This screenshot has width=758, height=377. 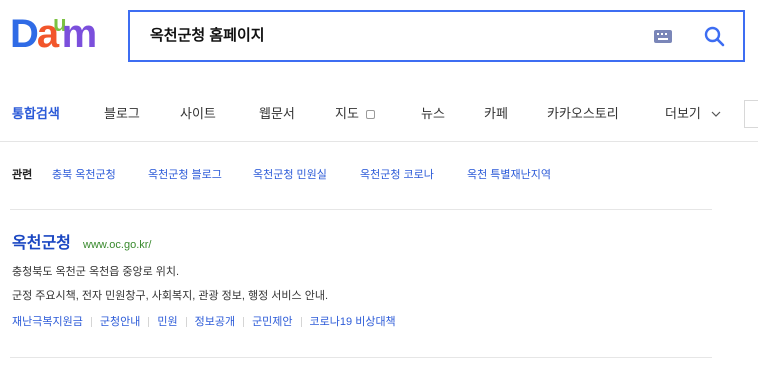 What do you see at coordinates (24, 34) in the screenshot?
I see `logo-letter: D` at bounding box center [24, 34].